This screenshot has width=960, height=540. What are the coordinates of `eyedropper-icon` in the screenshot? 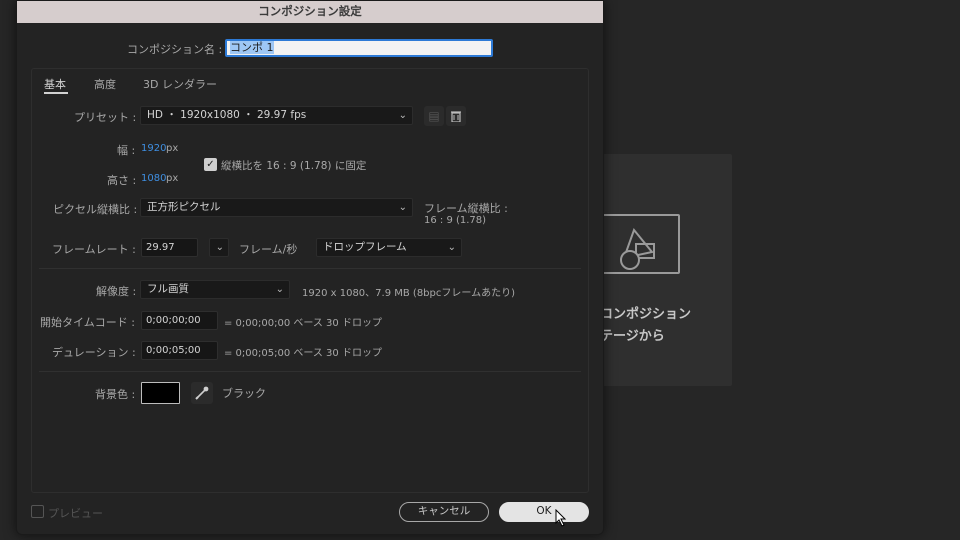 It's located at (202, 393).